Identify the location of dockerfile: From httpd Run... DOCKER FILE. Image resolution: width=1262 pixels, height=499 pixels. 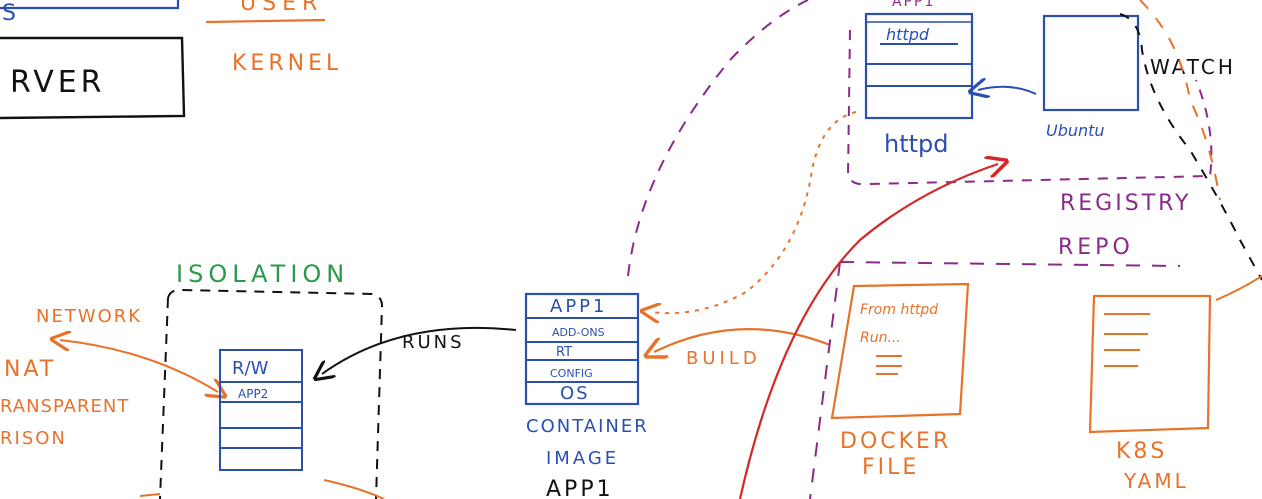
(900, 381).